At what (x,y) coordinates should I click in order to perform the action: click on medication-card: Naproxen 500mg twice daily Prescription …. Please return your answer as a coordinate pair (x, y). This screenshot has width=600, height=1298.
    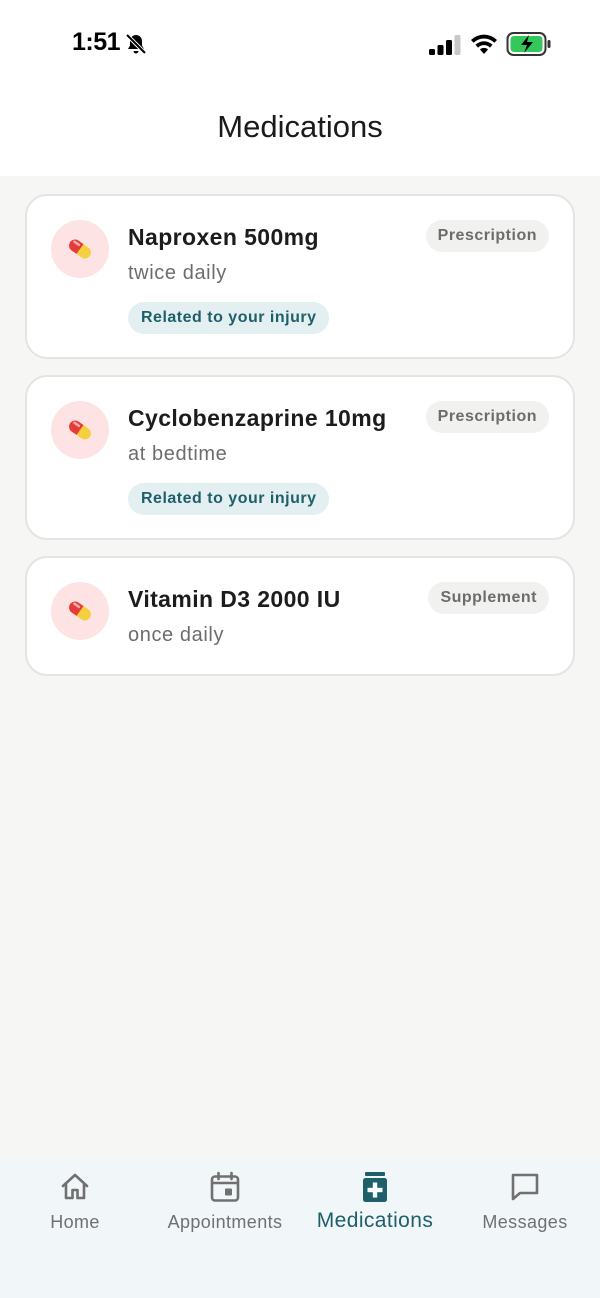
    Looking at the image, I should click on (300, 276).